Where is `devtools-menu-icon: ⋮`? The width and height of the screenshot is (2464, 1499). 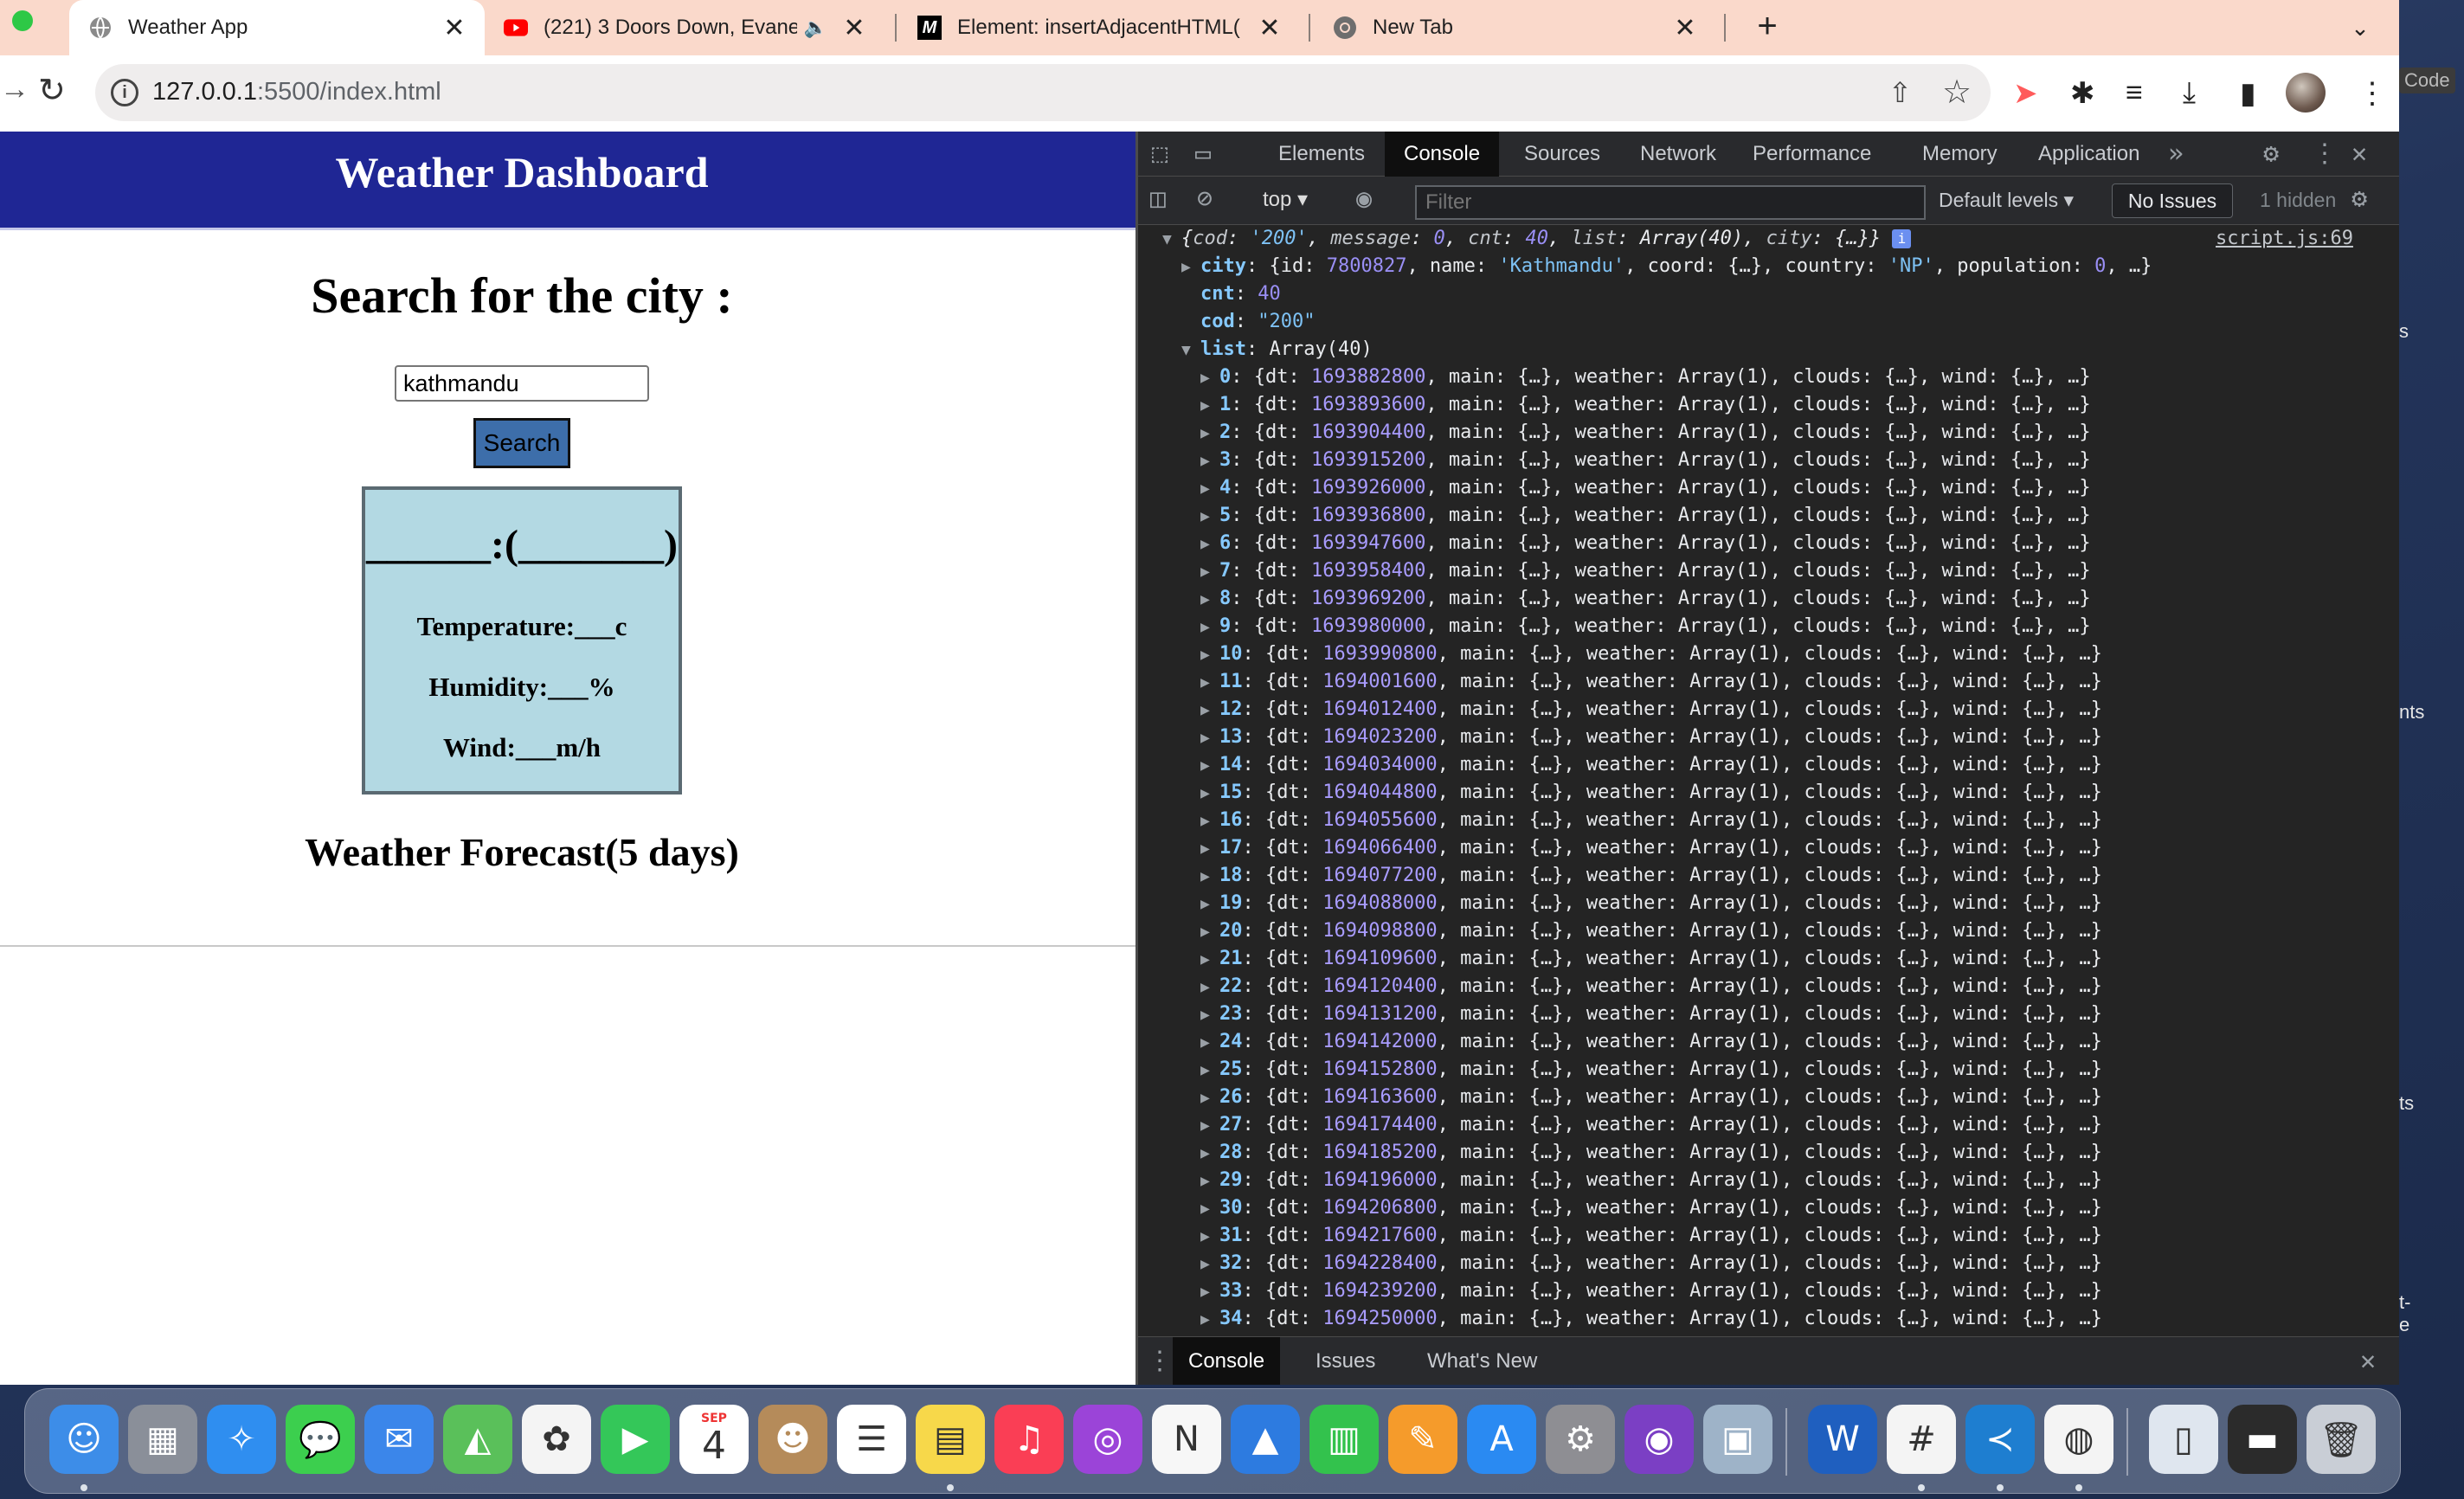 devtools-menu-icon: ⋮ is located at coordinates (2325, 154).